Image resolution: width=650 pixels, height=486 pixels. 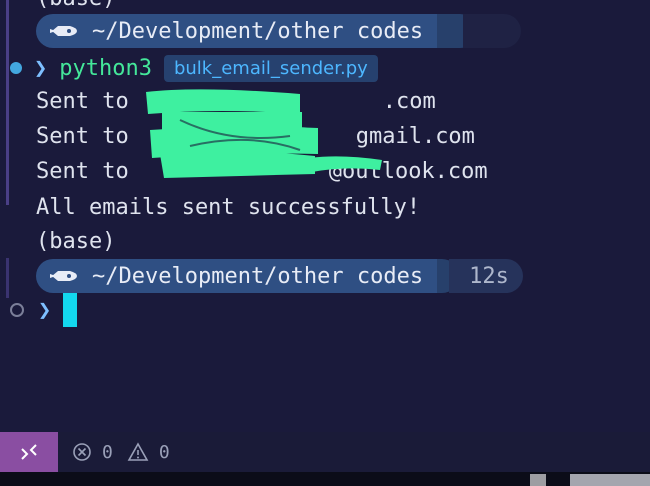 I want to click on prompt-bar: ~/Development/other codes 12s, so click(x=279, y=276).